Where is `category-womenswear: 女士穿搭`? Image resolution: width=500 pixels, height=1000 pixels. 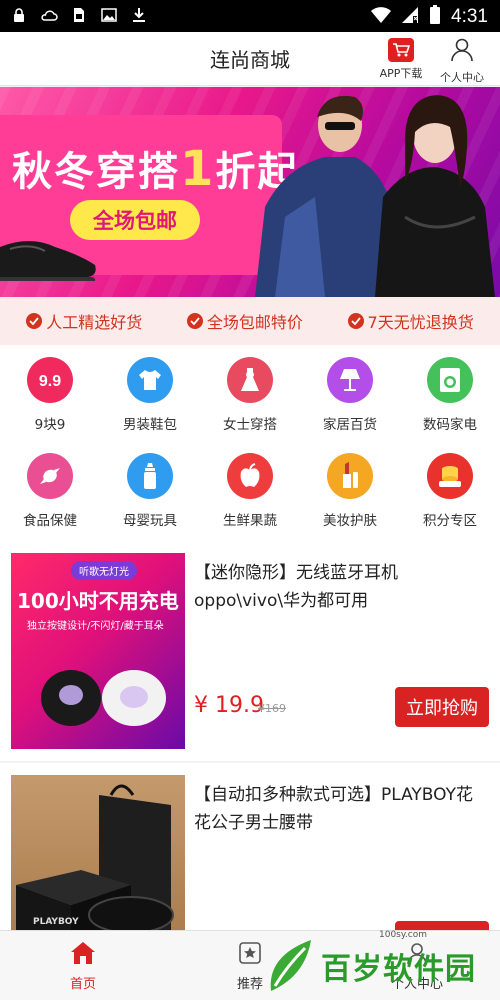
category-womenswear: 女士穿搭 is located at coordinates (250, 395).